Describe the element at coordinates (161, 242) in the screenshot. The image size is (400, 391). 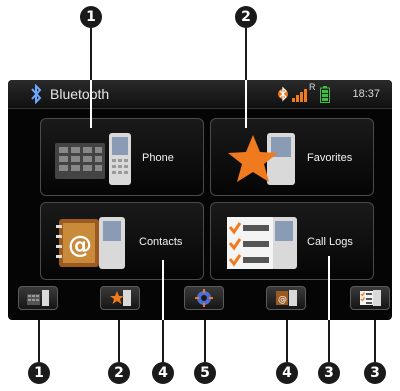
I see `contacts-label: Contacts` at that location.